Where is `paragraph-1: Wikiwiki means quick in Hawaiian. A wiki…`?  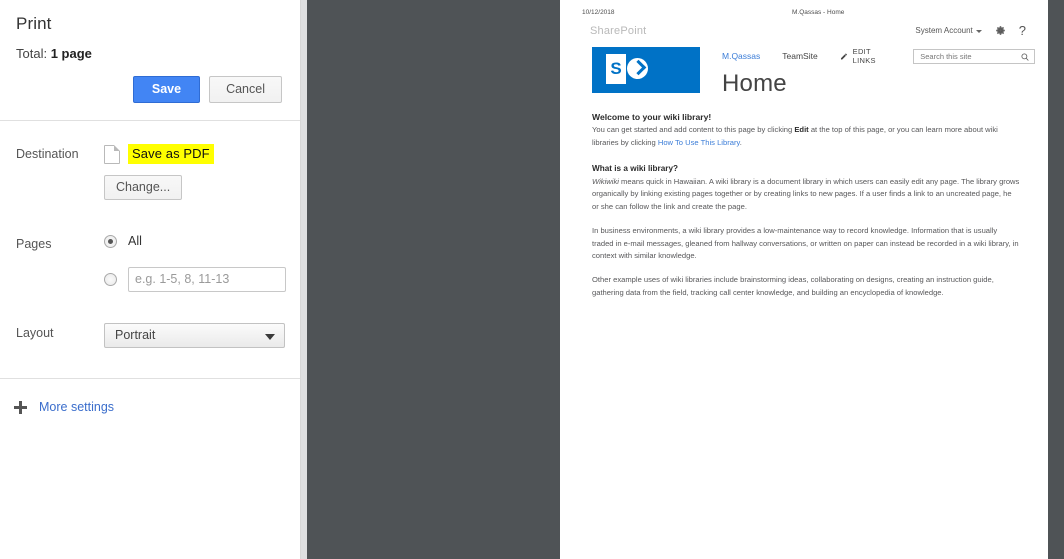 paragraph-1: Wikiwiki means quick in Hawaiian. A wiki… is located at coordinates (806, 195).